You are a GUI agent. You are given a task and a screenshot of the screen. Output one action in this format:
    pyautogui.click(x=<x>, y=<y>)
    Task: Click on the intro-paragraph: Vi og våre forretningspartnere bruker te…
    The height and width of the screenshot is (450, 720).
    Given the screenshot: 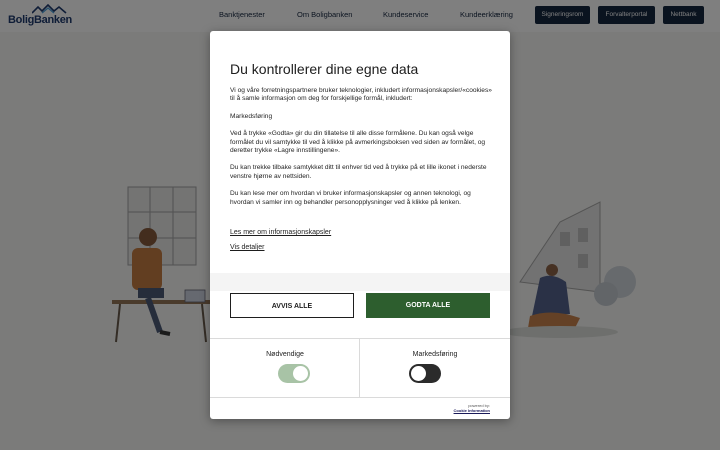 What is the action you would take?
    pyautogui.click(x=361, y=95)
    